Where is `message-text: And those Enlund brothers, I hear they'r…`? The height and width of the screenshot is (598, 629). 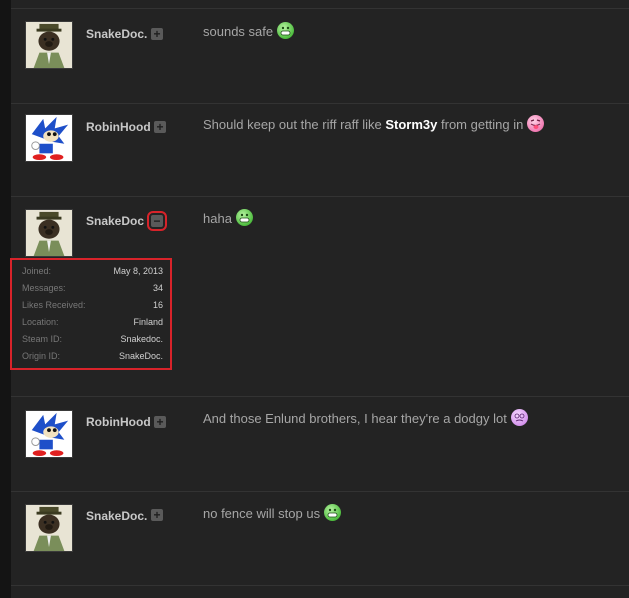
message-text: And those Enlund brothers, I hear they'r… is located at coordinates (355, 418).